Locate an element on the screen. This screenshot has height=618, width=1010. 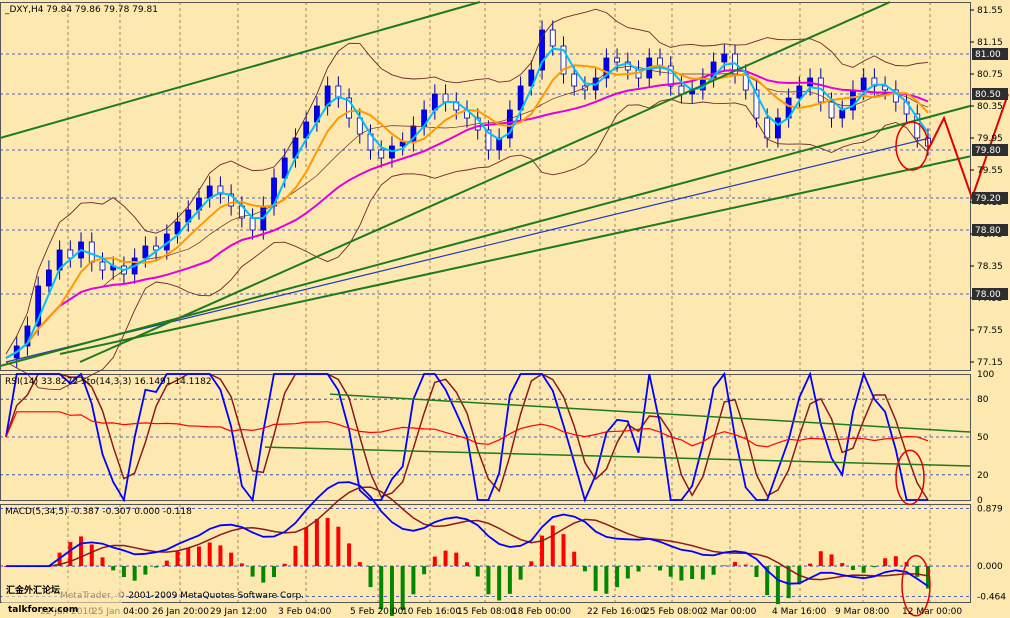
x-tick-label: 2 Mar 00:00 is located at coordinates (729, 612).